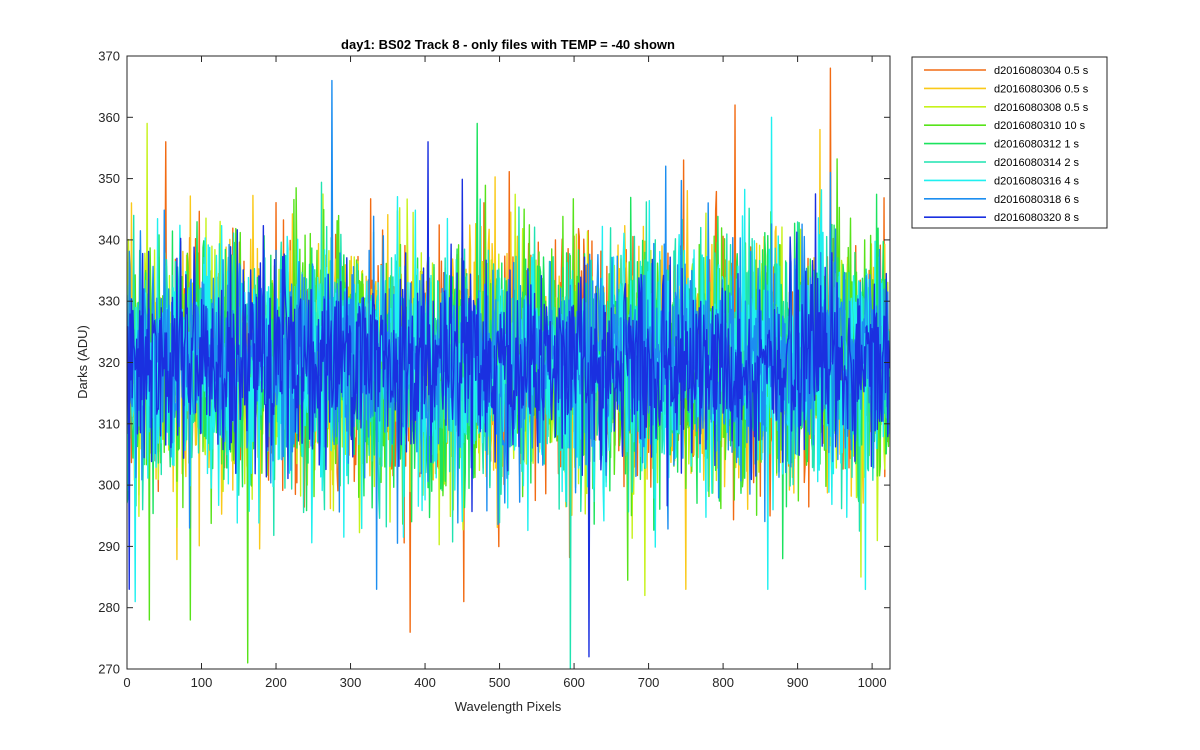  Describe the element at coordinates (109, 423) in the screenshot. I see `y-tick-label: 310` at that location.